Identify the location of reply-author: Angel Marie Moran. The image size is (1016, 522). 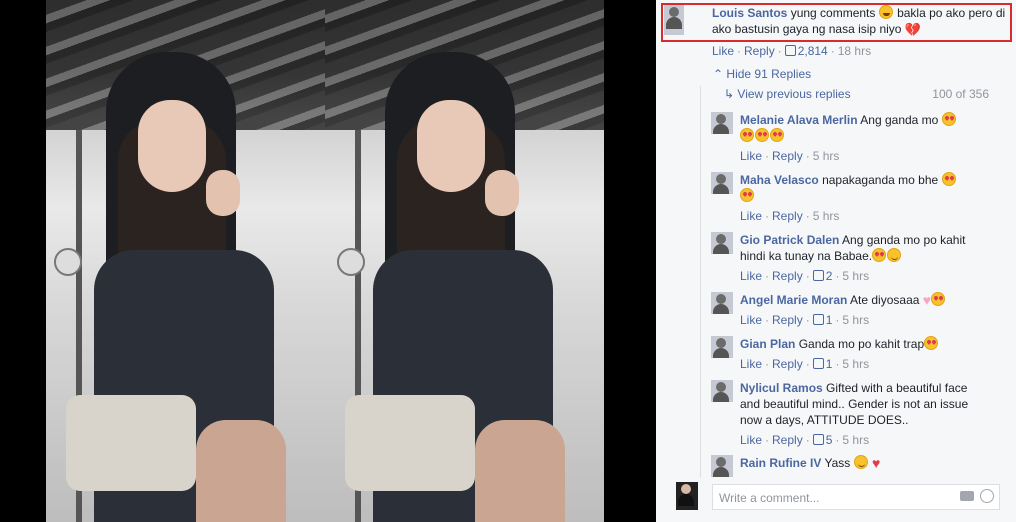
(793, 300).